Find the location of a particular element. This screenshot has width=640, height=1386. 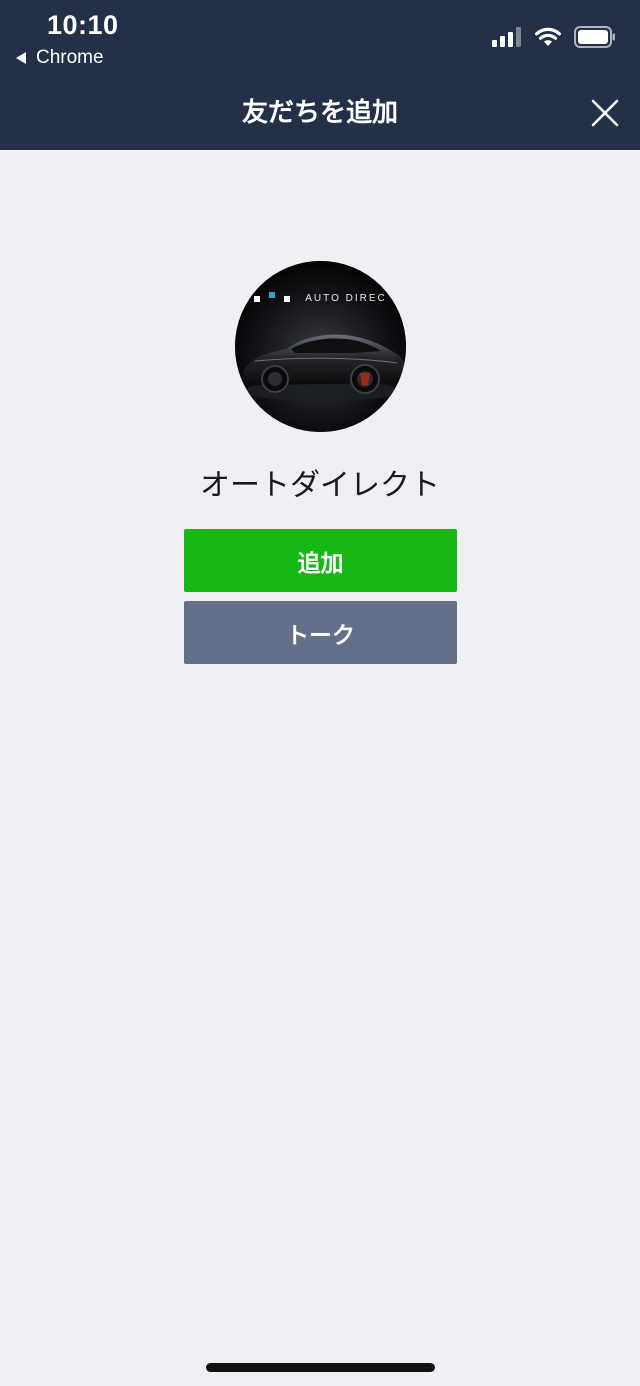

car-image is located at coordinates (320, 346).